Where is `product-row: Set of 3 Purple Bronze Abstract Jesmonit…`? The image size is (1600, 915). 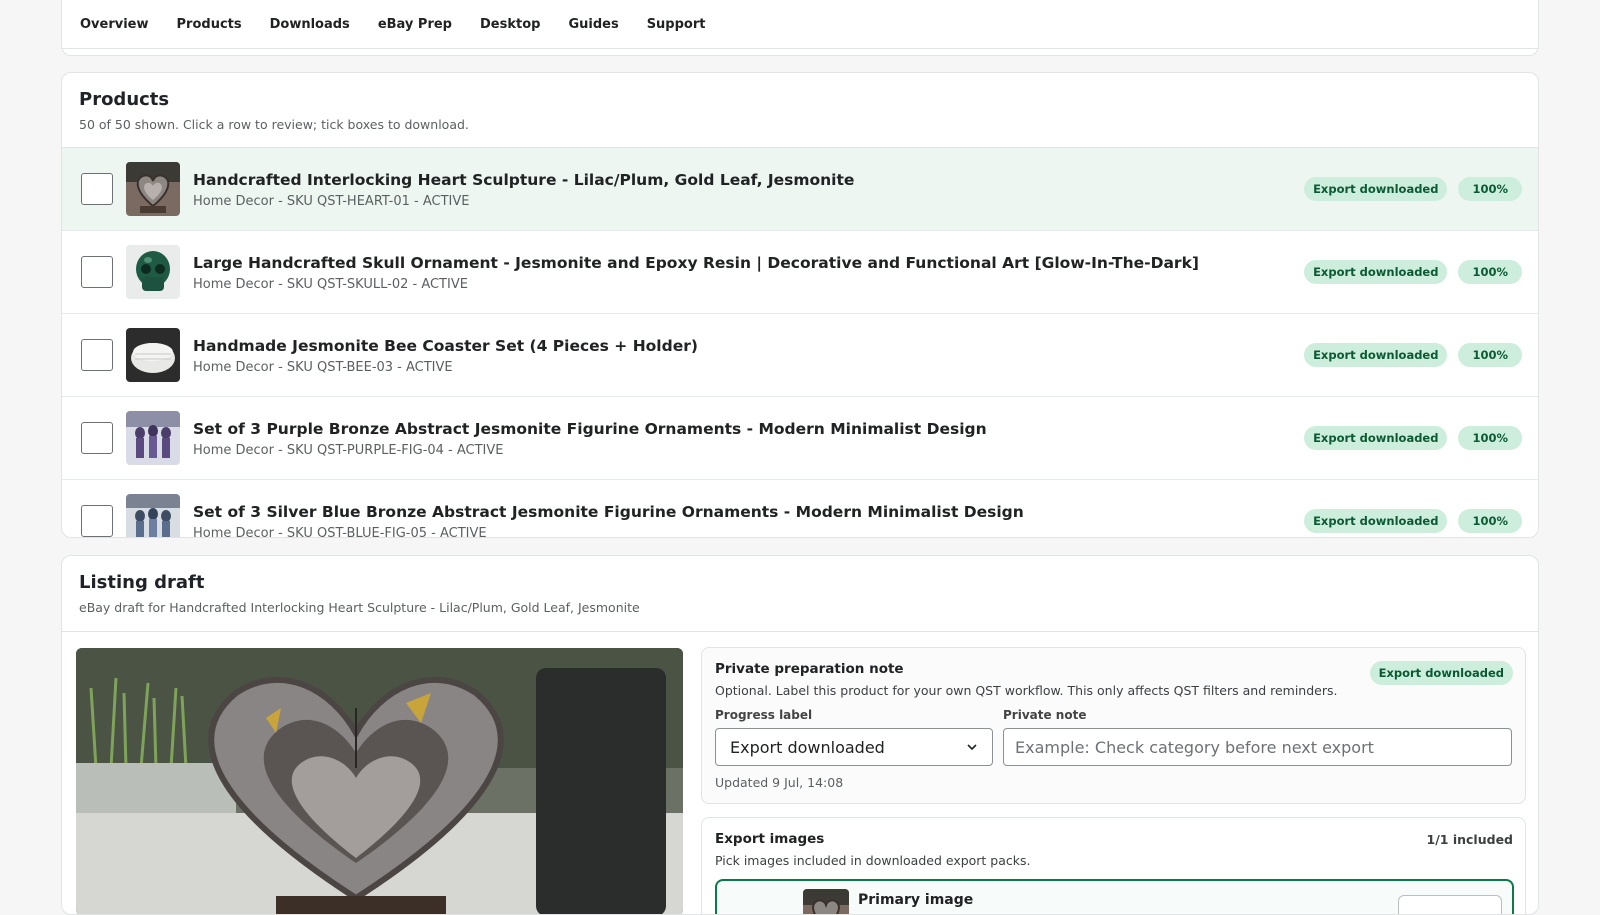
product-row: Set of 3 Purple Bronze Abstract Jesmonit… is located at coordinates (800, 438).